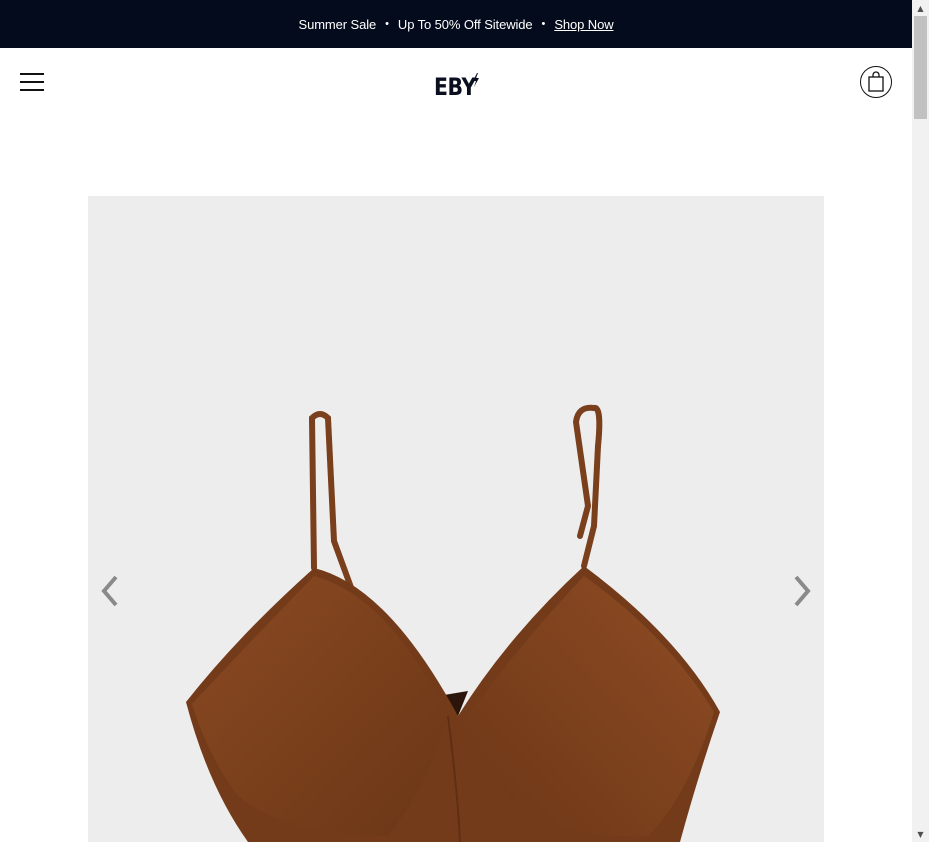 This screenshot has width=929, height=842. Describe the element at coordinates (32, 82) in the screenshot. I see `hamburger-menu-icon` at that location.